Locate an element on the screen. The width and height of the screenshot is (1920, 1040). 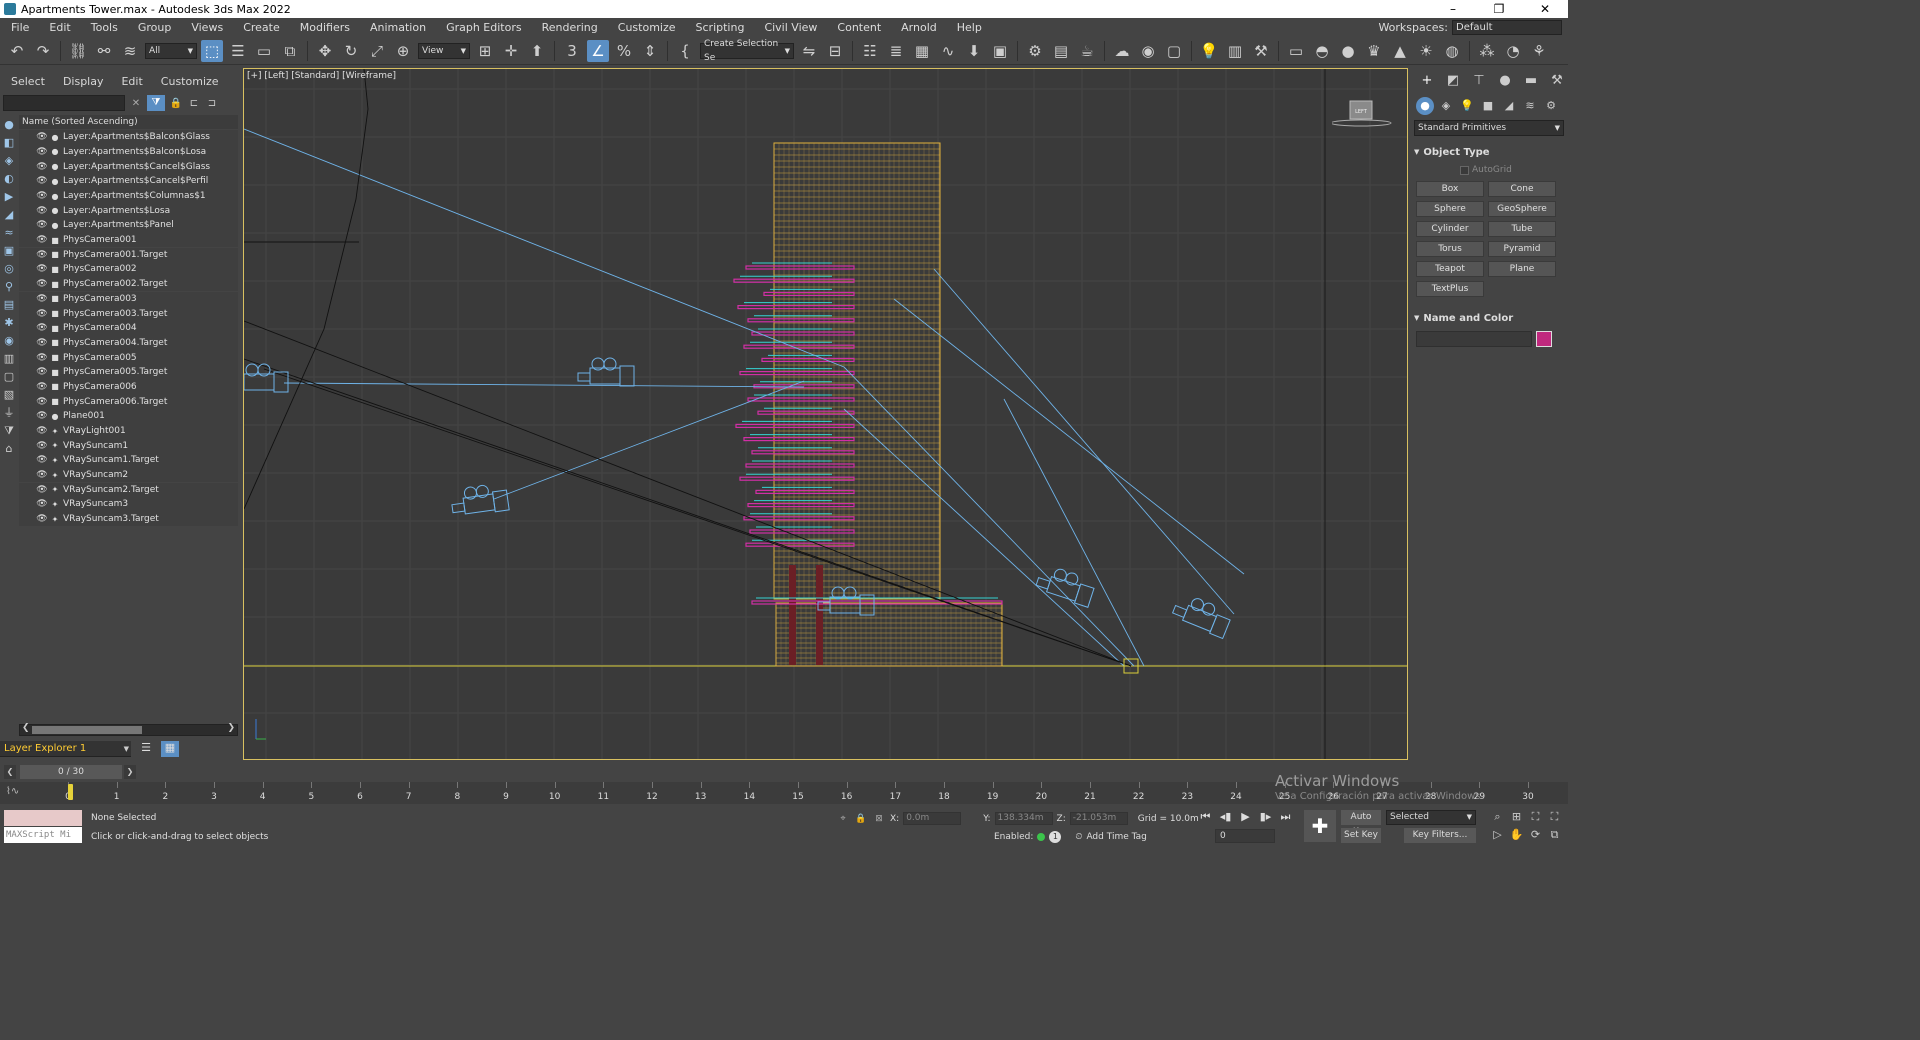
explorer-tab-edit: Edit is located at coordinates (131, 81).